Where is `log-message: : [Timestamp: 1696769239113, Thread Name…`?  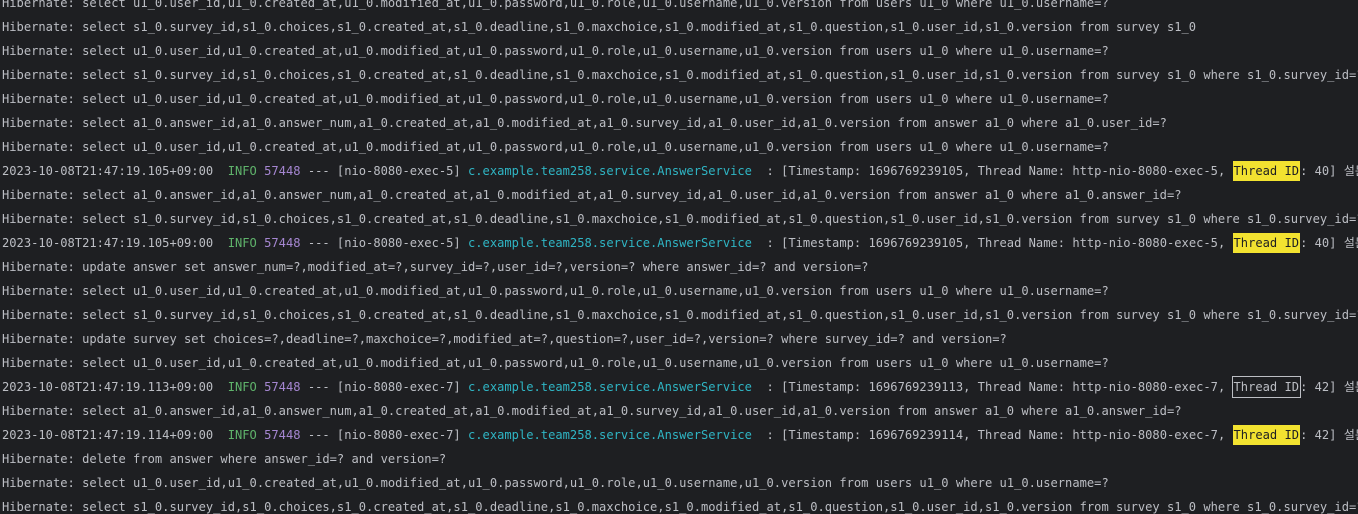
log-message: : [Timestamp: 1696769239113, Thread Name… is located at coordinates (992, 387).